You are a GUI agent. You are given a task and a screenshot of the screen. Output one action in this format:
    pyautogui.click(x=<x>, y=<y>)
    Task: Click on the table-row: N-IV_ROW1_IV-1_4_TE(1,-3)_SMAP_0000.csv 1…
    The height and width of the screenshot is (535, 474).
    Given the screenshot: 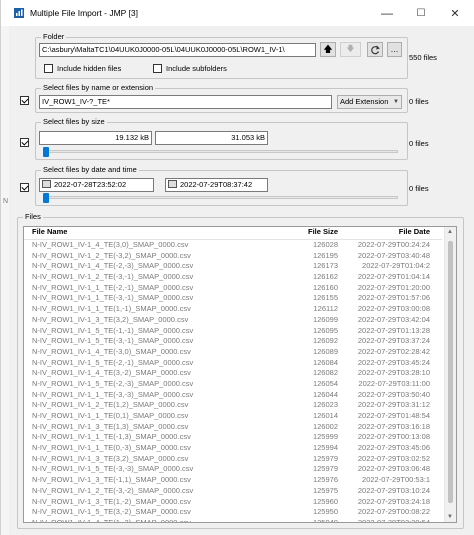 What is the action you would take?
    pyautogui.click(x=233, y=520)
    